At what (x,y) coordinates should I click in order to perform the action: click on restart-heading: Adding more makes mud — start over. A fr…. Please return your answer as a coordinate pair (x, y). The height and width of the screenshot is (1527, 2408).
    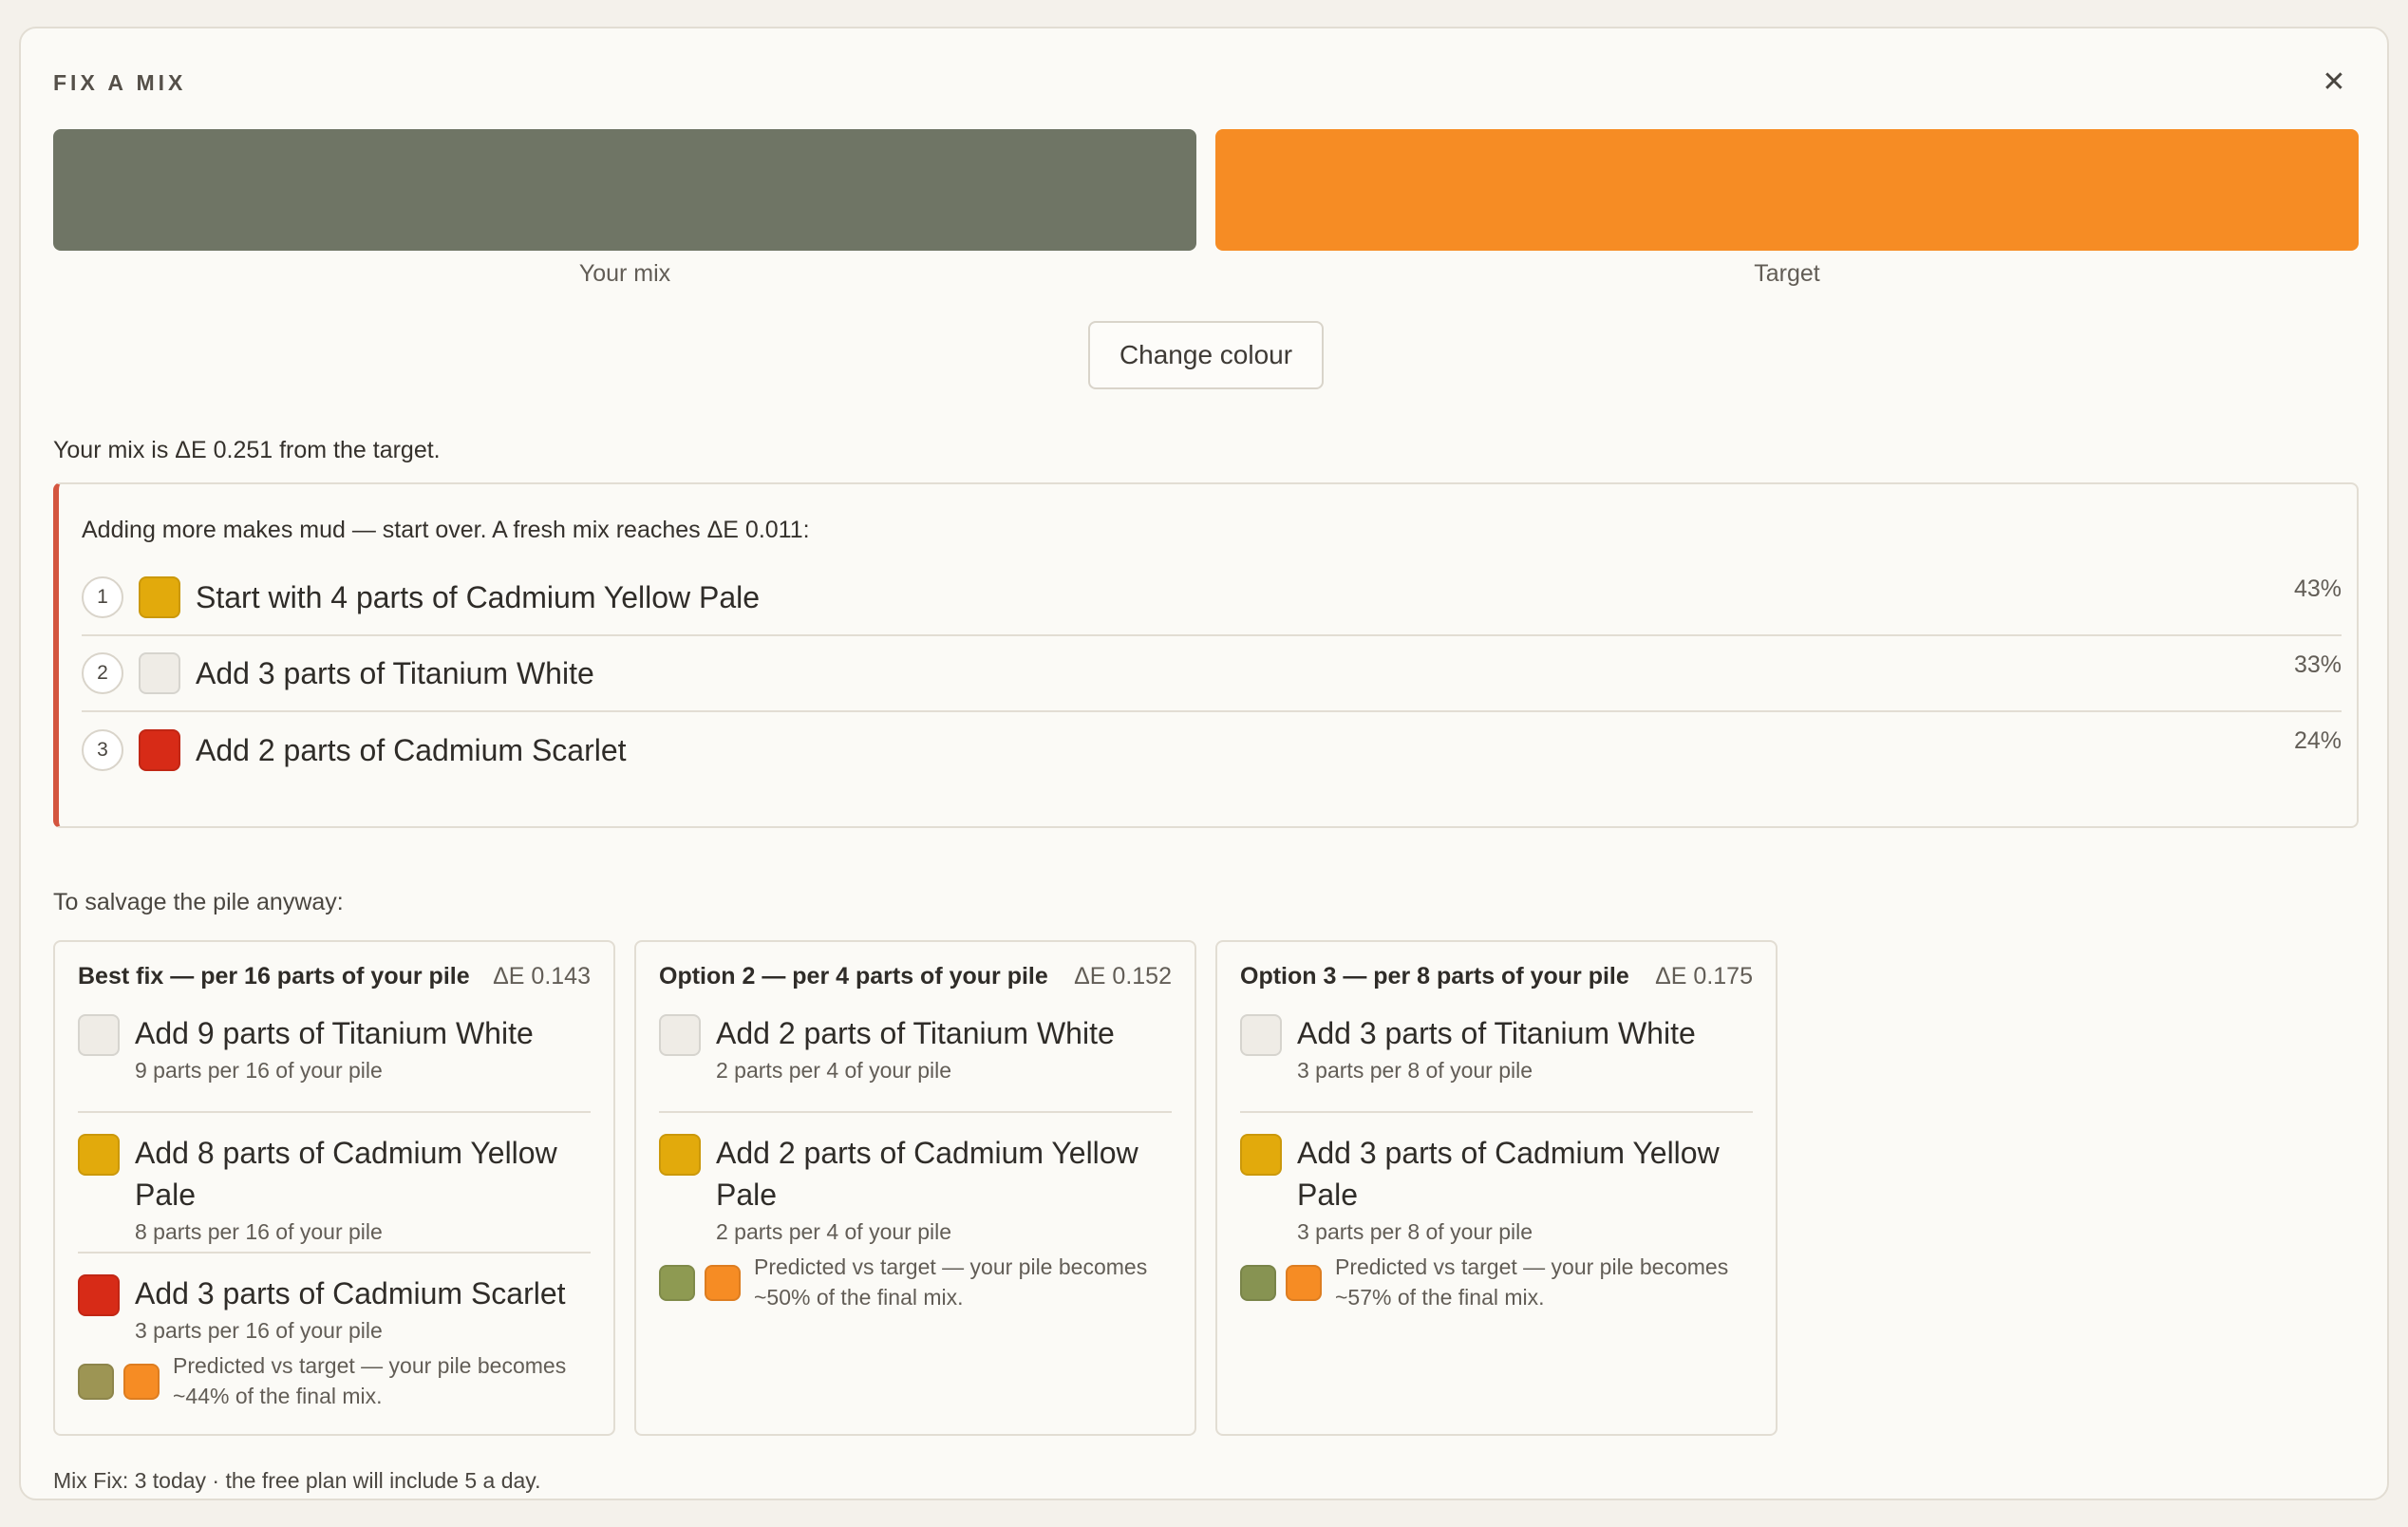
    Looking at the image, I should click on (446, 530).